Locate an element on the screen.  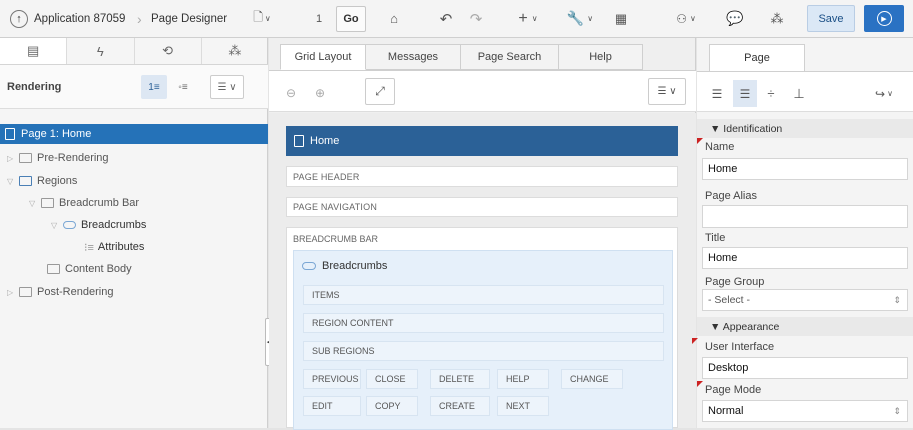
edit-button-slot: EDIT is located at coordinates (332, 406).